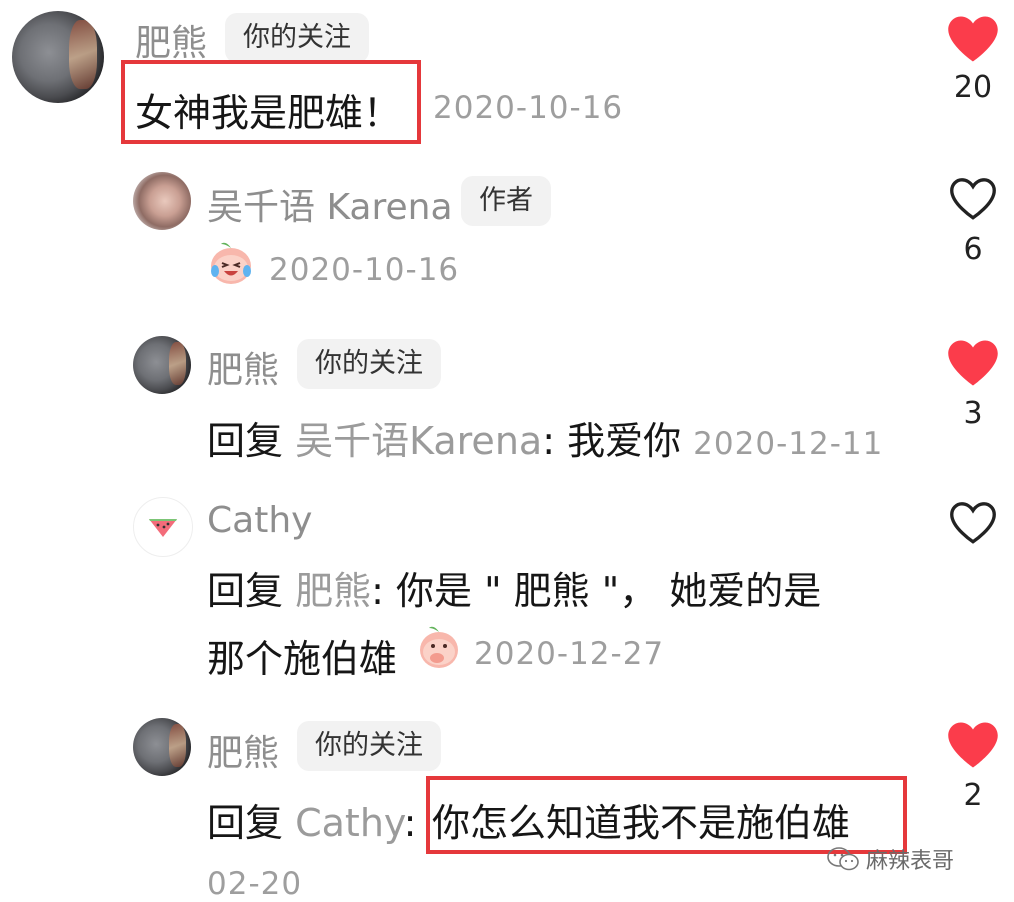 This screenshot has width=1014, height=902. I want to click on watermelon-icon, so click(163, 528).